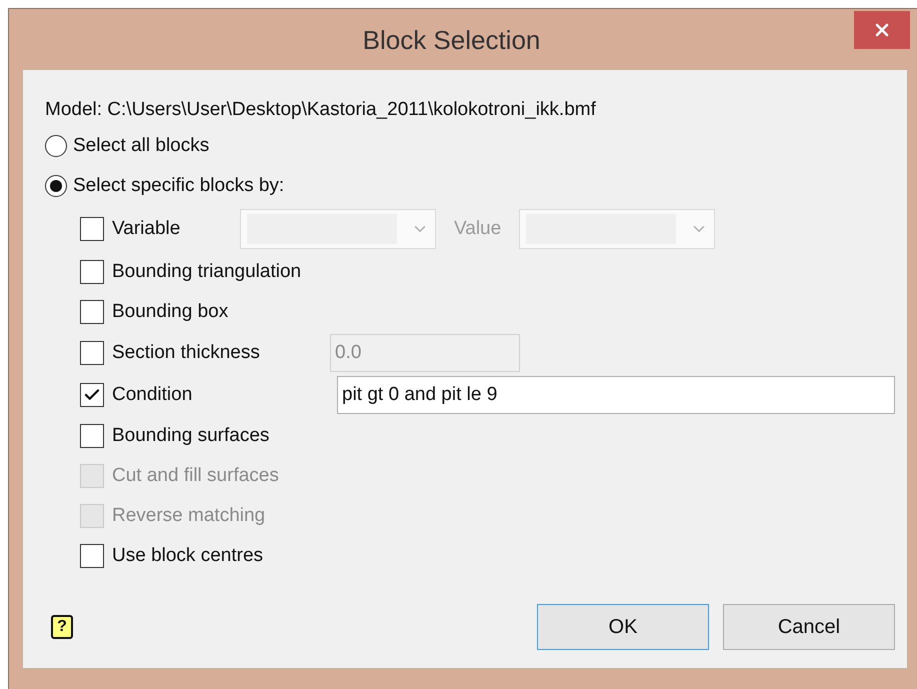  What do you see at coordinates (160, 229) in the screenshot?
I see `checkbox-option: Variable` at bounding box center [160, 229].